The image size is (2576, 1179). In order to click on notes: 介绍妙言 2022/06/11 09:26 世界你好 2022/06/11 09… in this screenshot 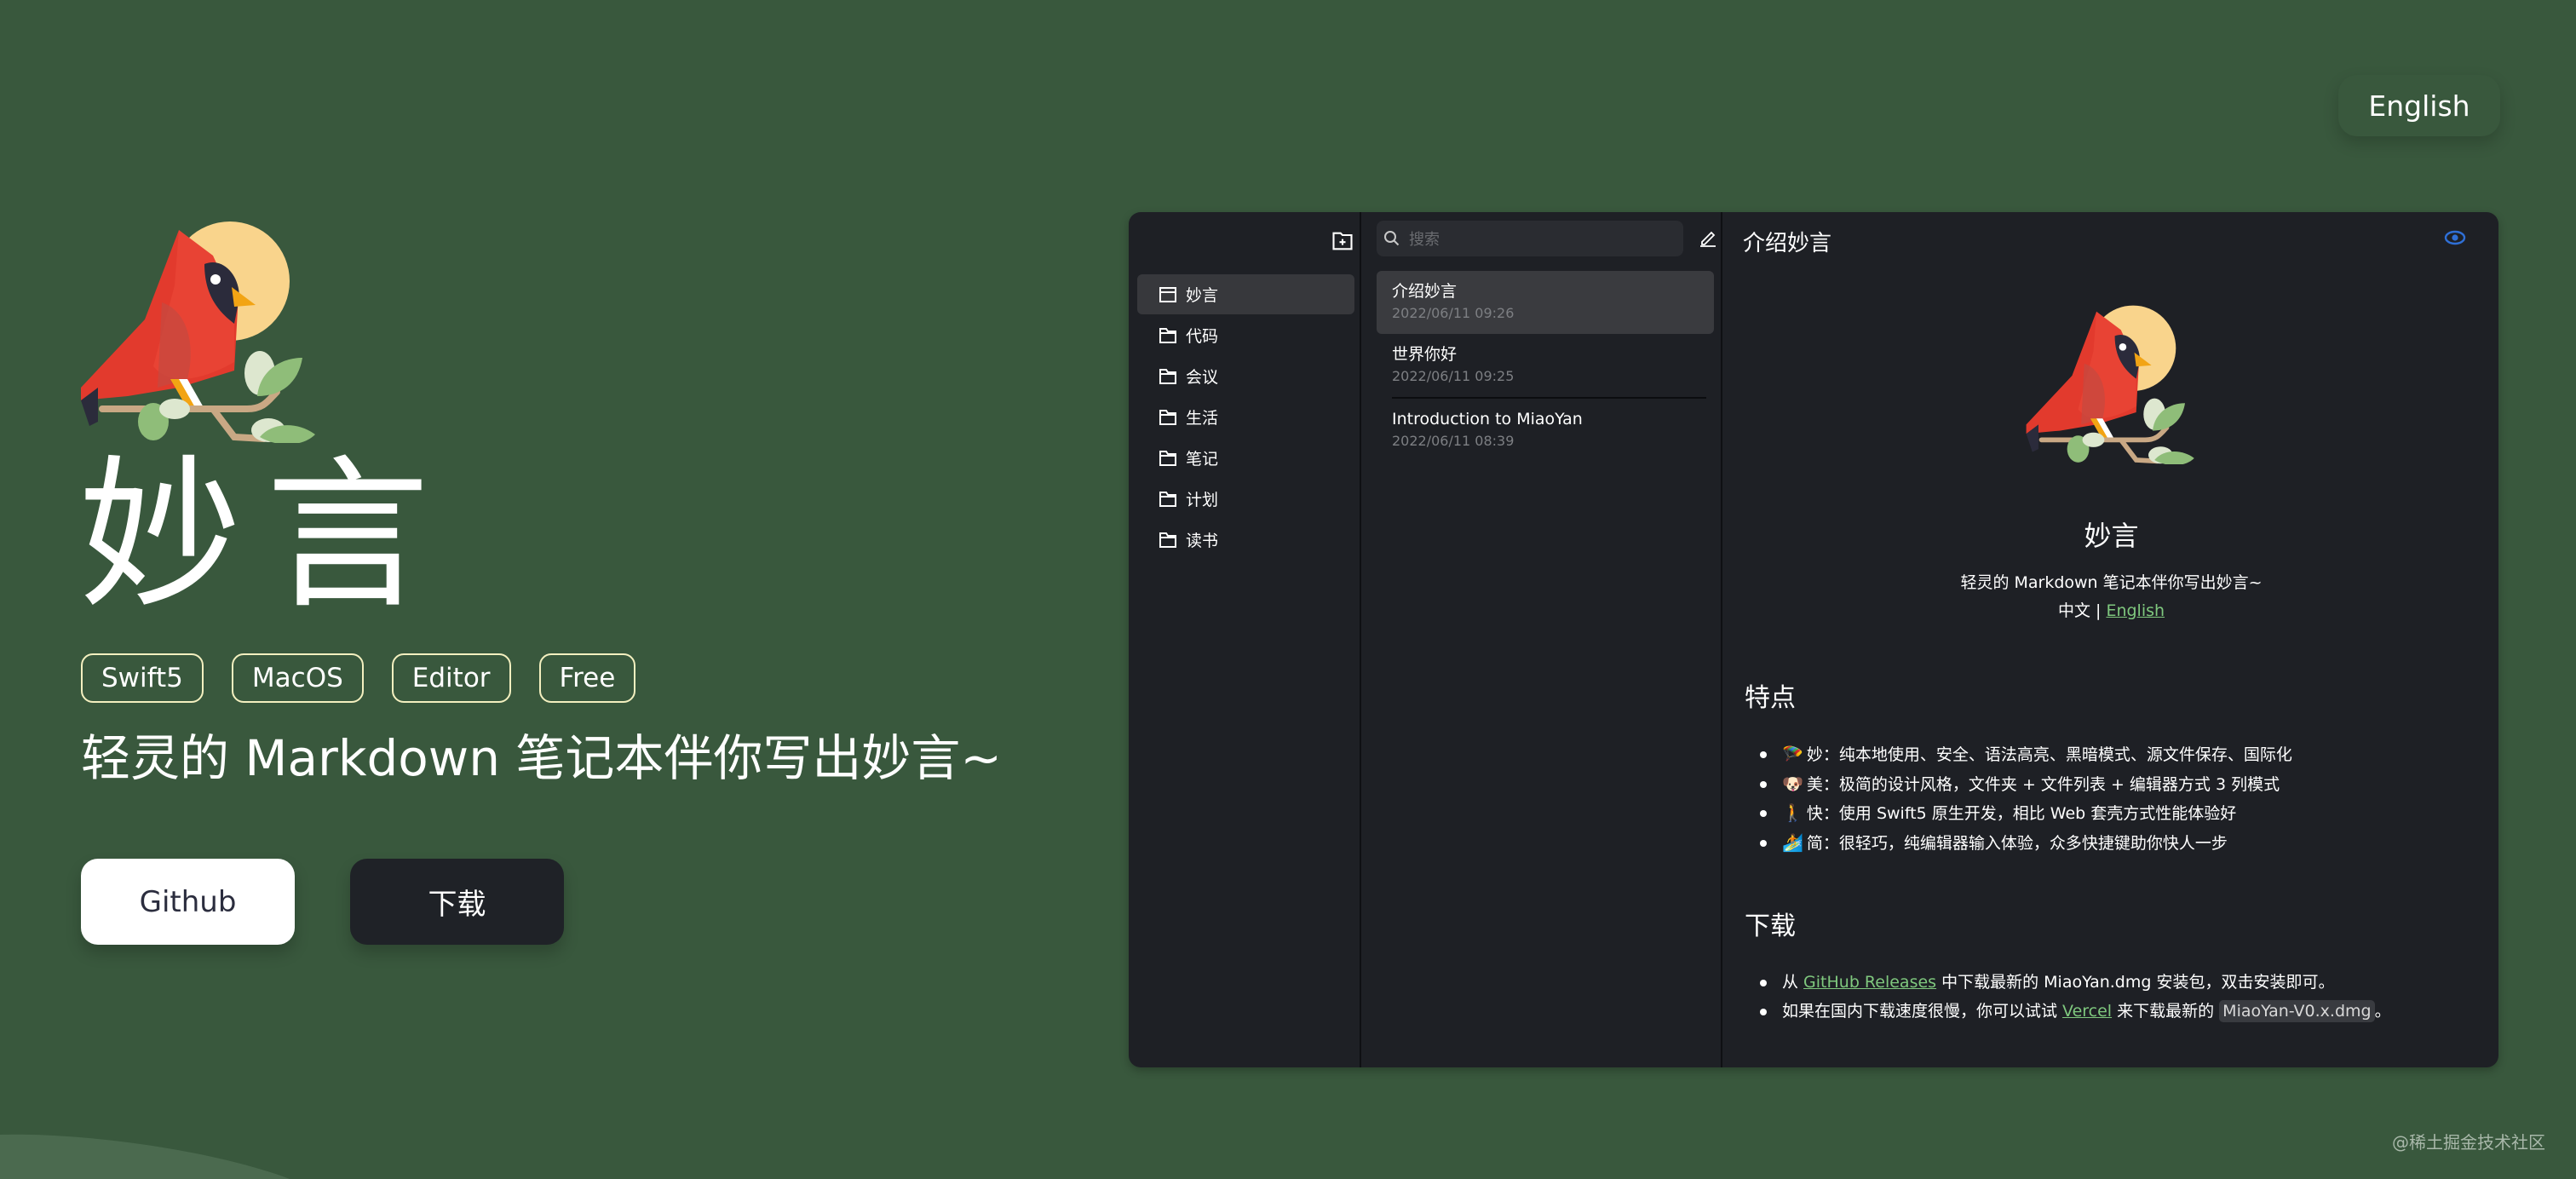, I will do `click(1545, 367)`.